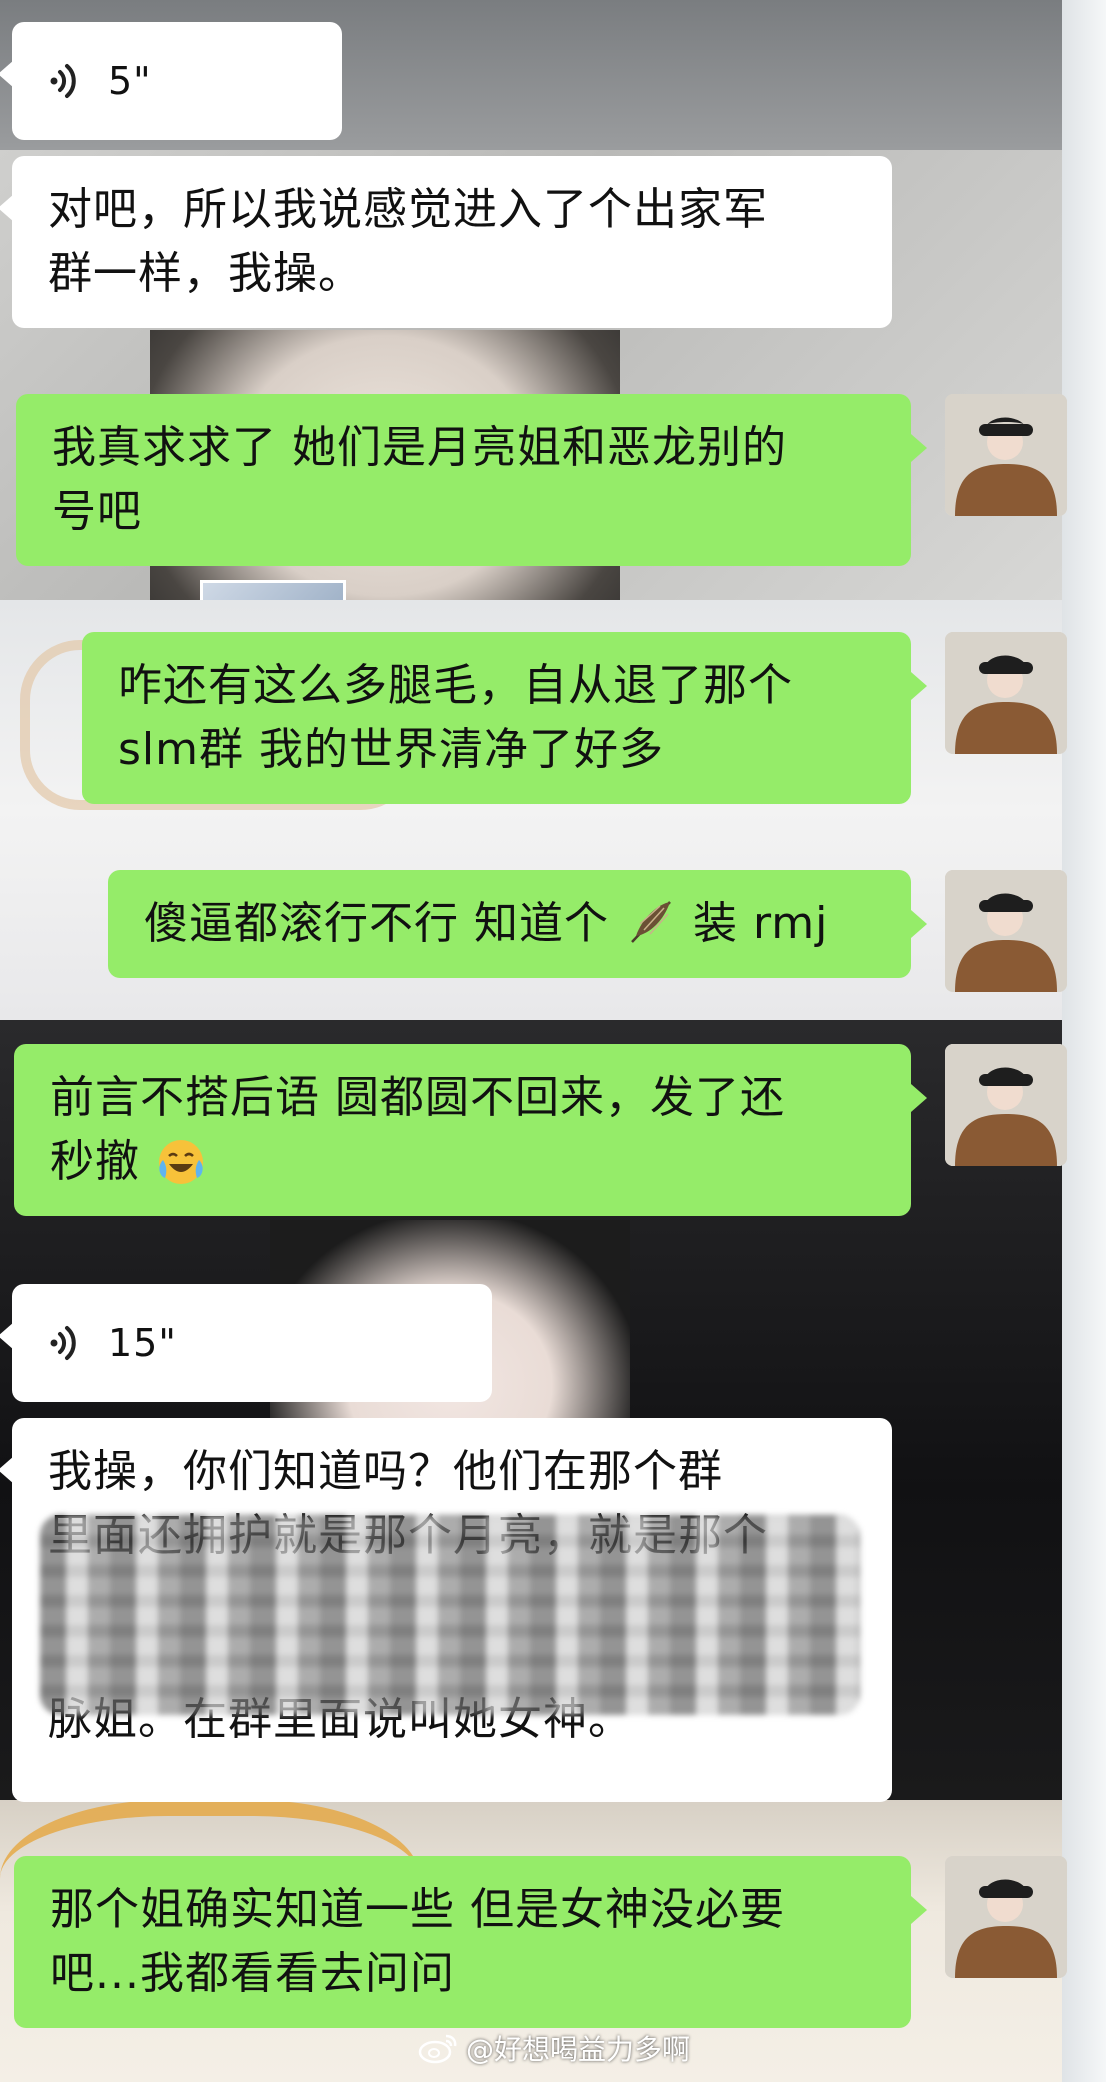 The image size is (1106, 2082). Describe the element at coordinates (142, 1343) in the screenshot. I see `voice-duration: 15"` at that location.